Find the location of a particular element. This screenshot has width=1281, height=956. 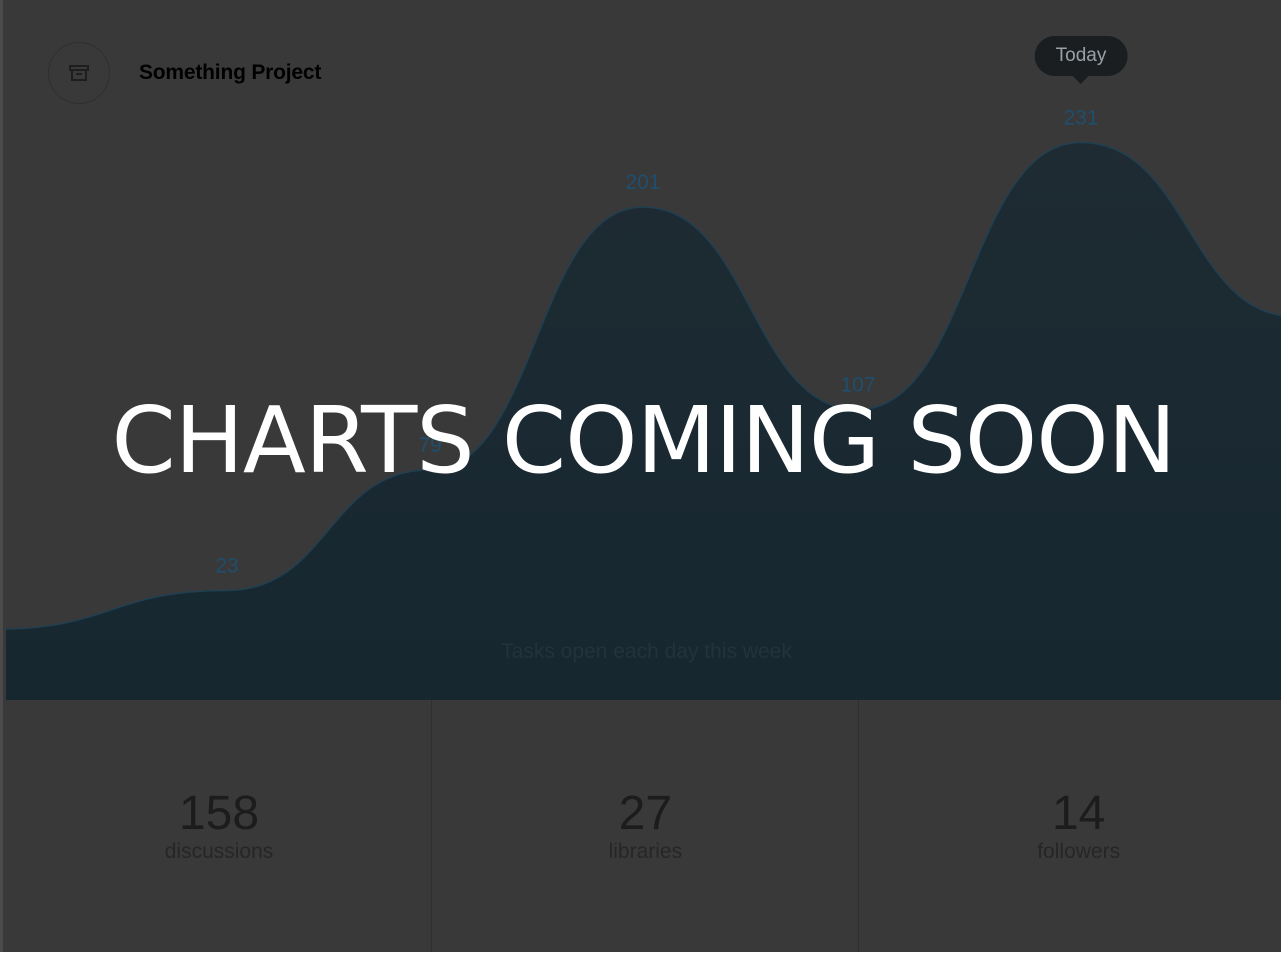

today-tooltip: Today is located at coordinates (1081, 60).